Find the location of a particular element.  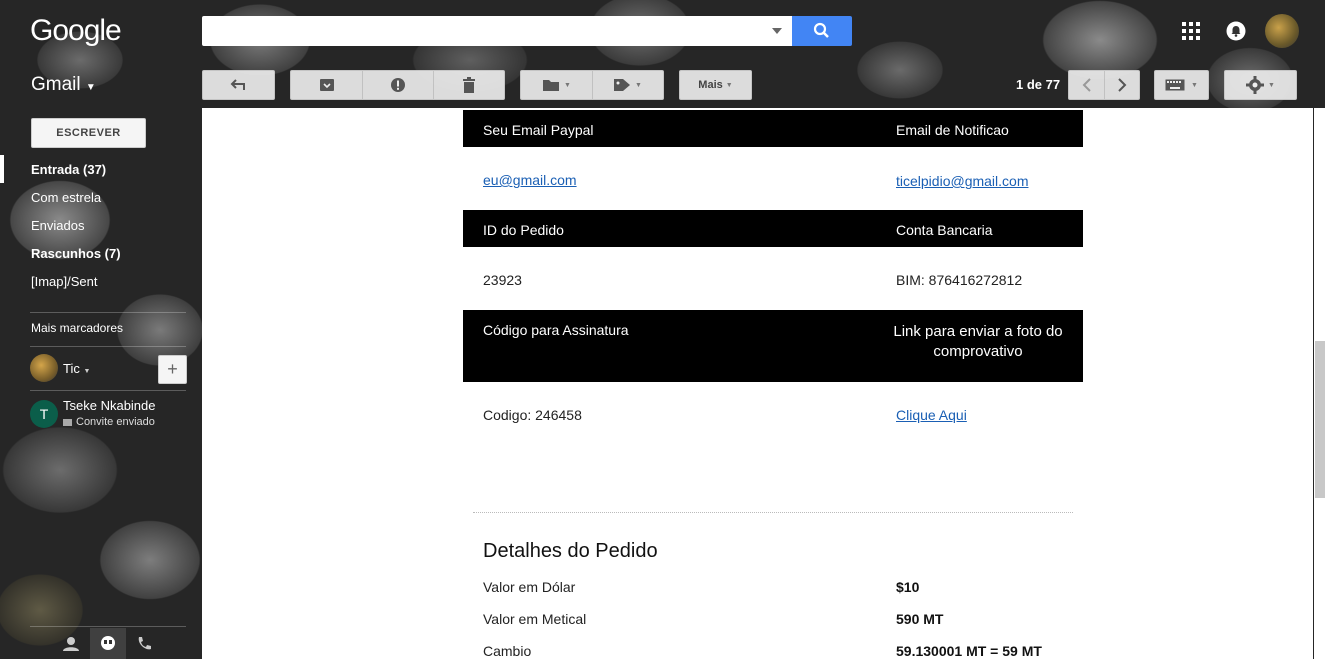

notification-email-link: ticelpidio@gmail.com is located at coordinates (962, 181).